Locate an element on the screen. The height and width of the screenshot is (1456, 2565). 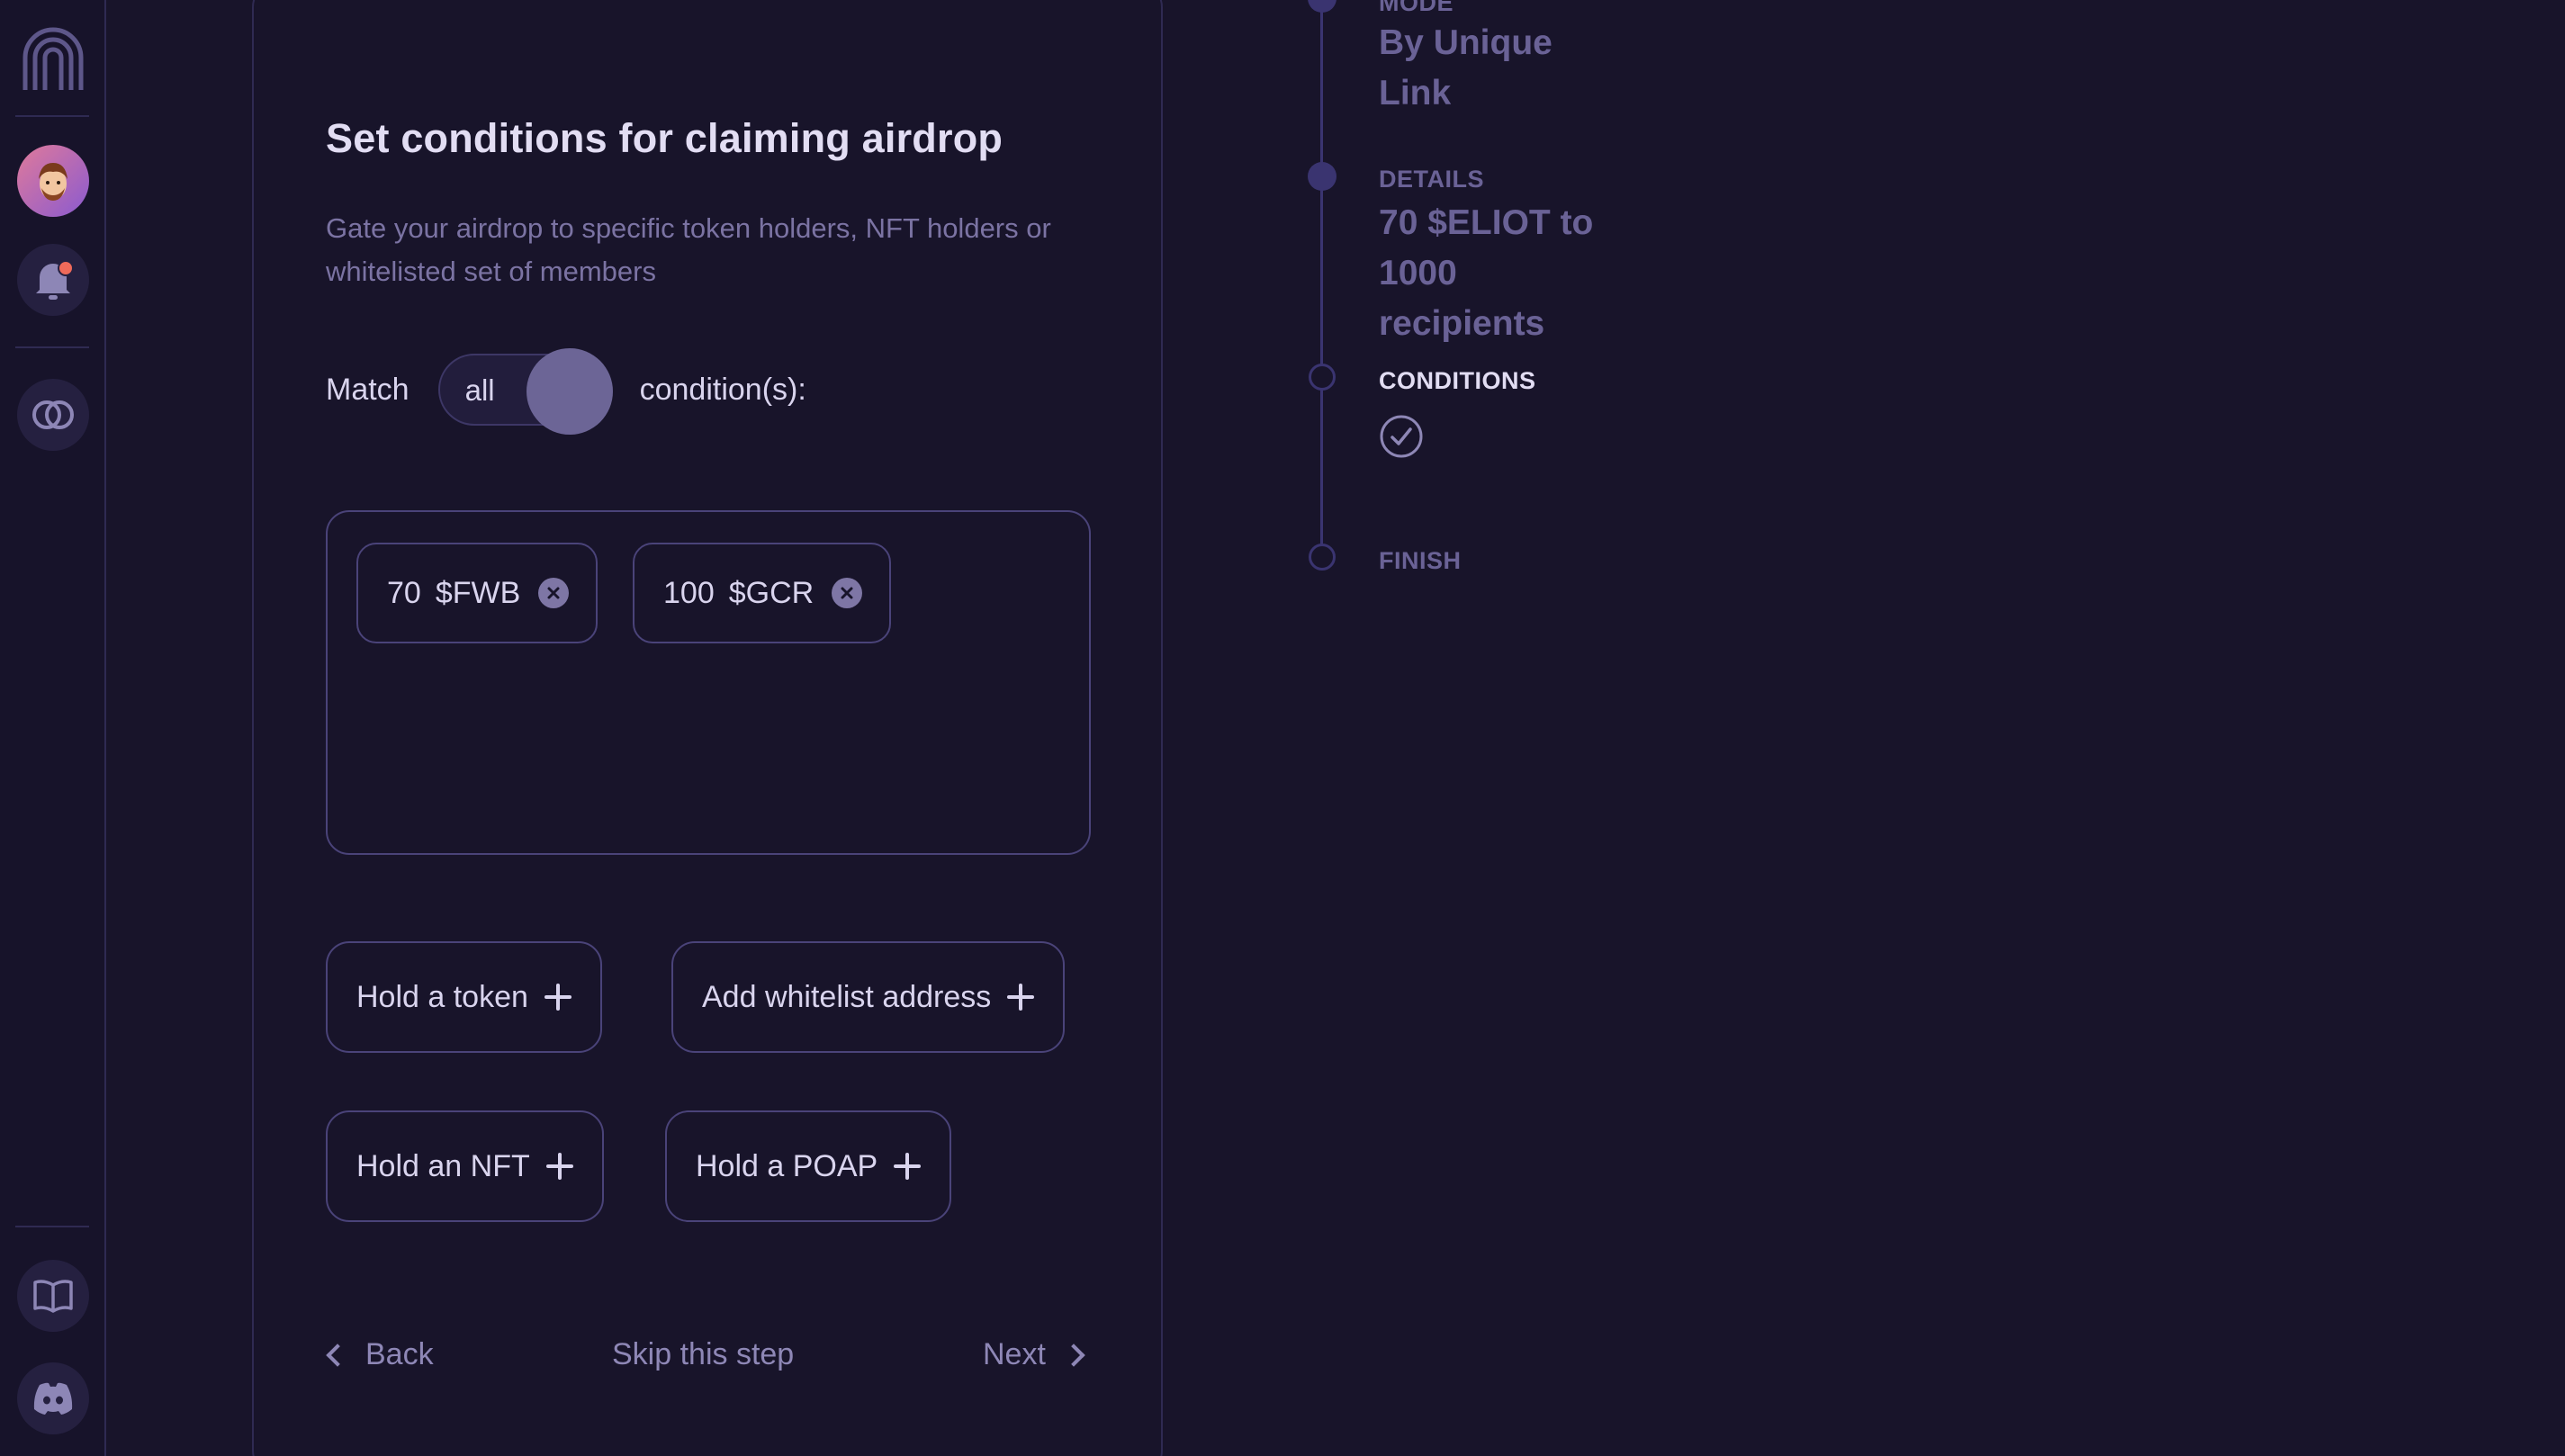
step-label-mode: MODE is located at coordinates (1416, 8).